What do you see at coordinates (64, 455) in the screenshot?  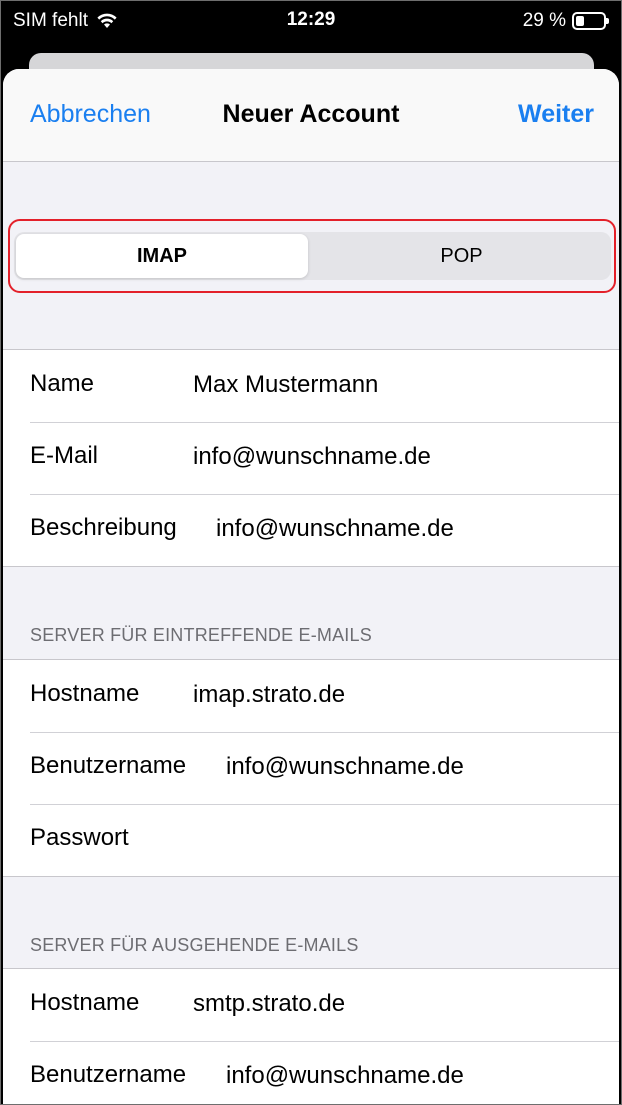 I see `email-label: E-Mail` at bounding box center [64, 455].